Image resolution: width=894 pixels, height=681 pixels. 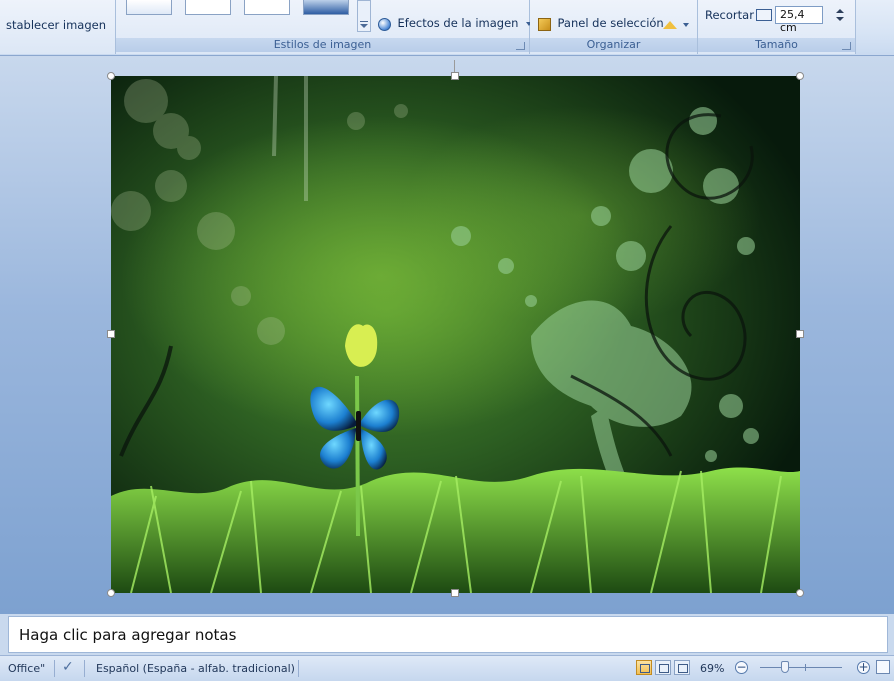 I want to click on selection-pane-button: Panel de selección, so click(x=601, y=23).